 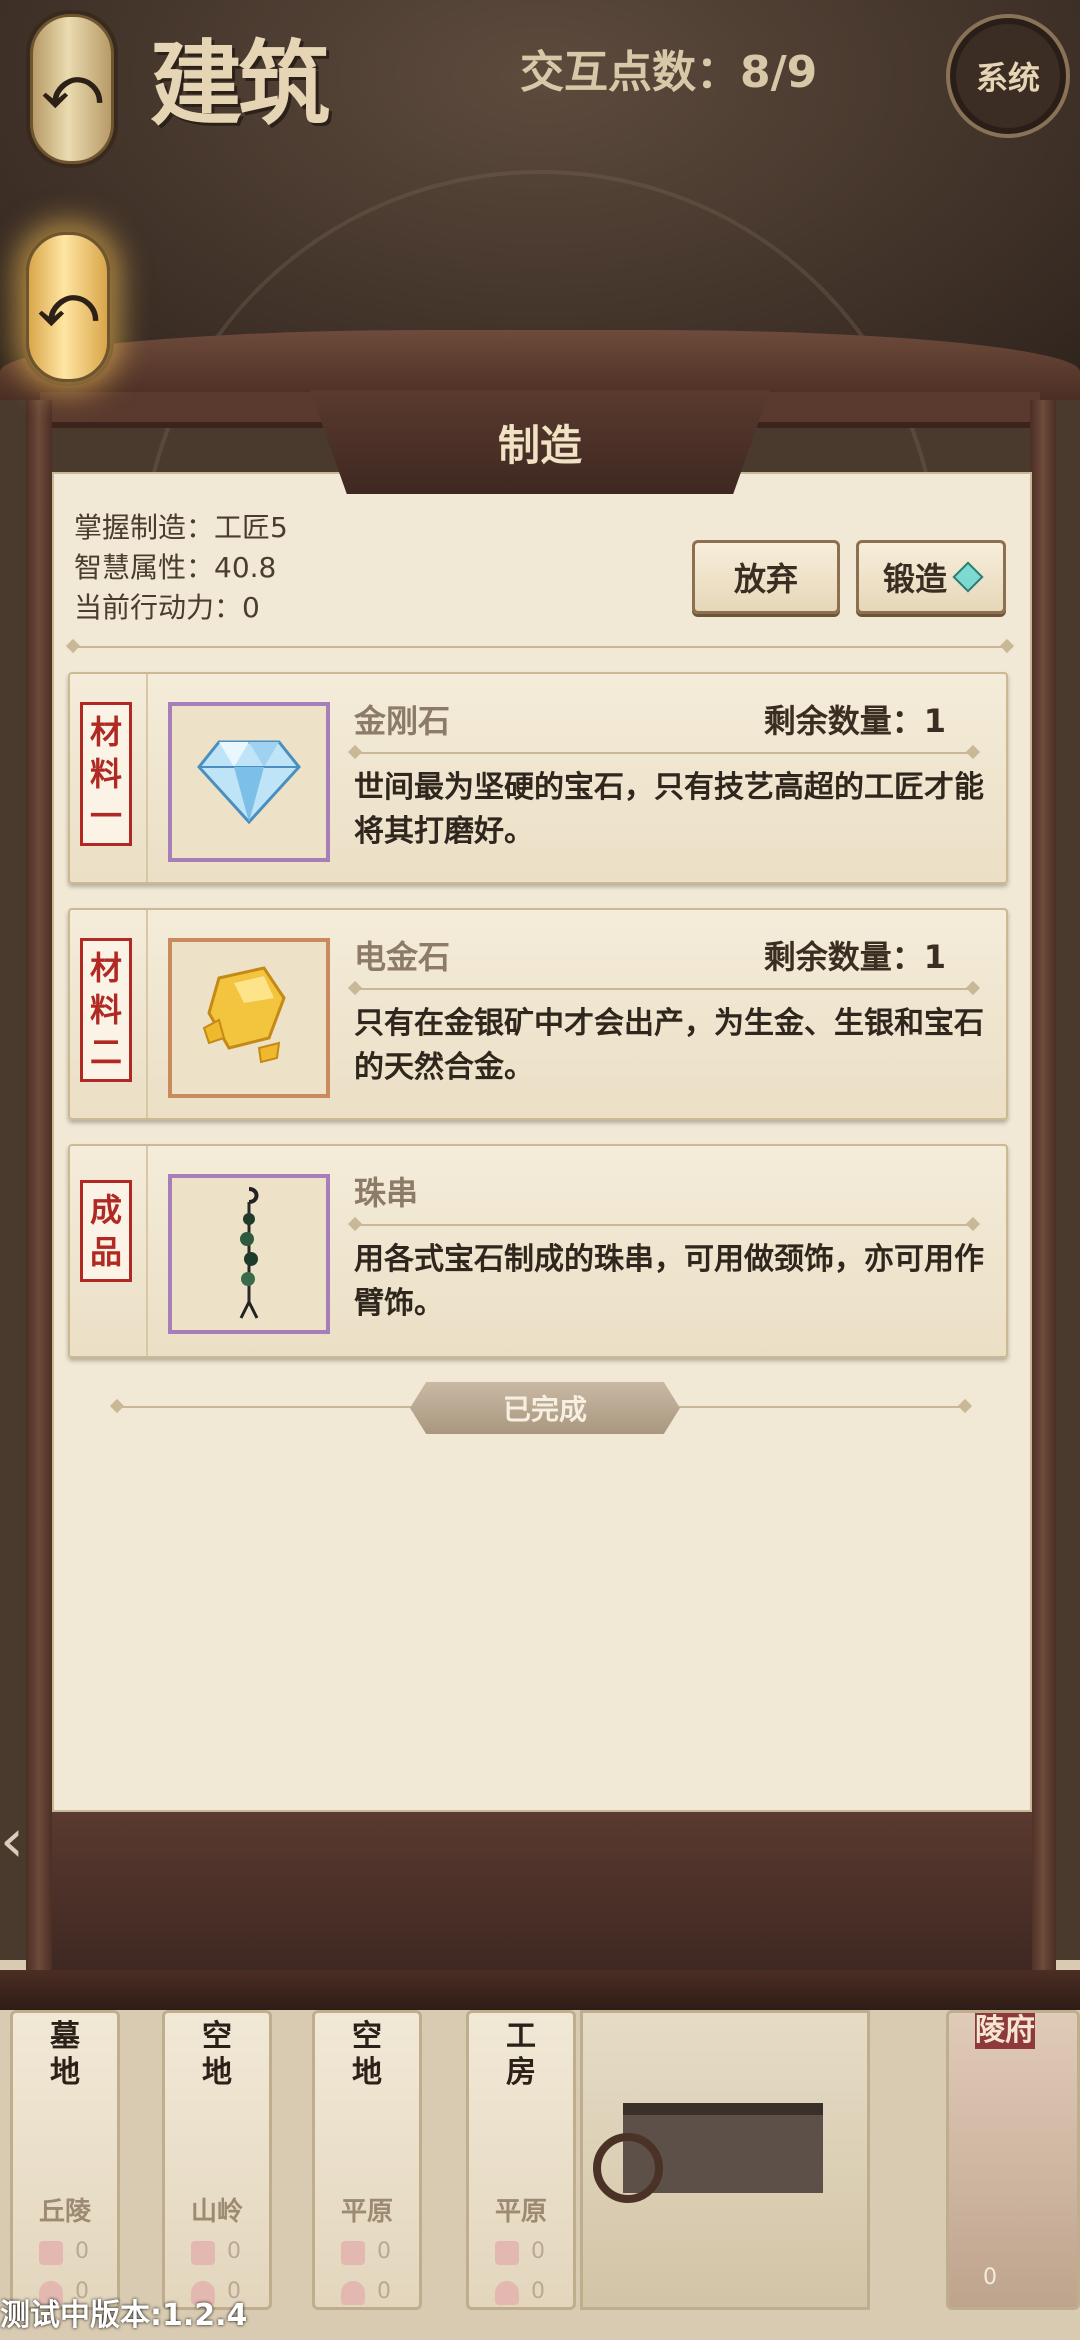 I want to click on map-tile: 墓地 丘陵 0 0, so click(x=65, y=2160).